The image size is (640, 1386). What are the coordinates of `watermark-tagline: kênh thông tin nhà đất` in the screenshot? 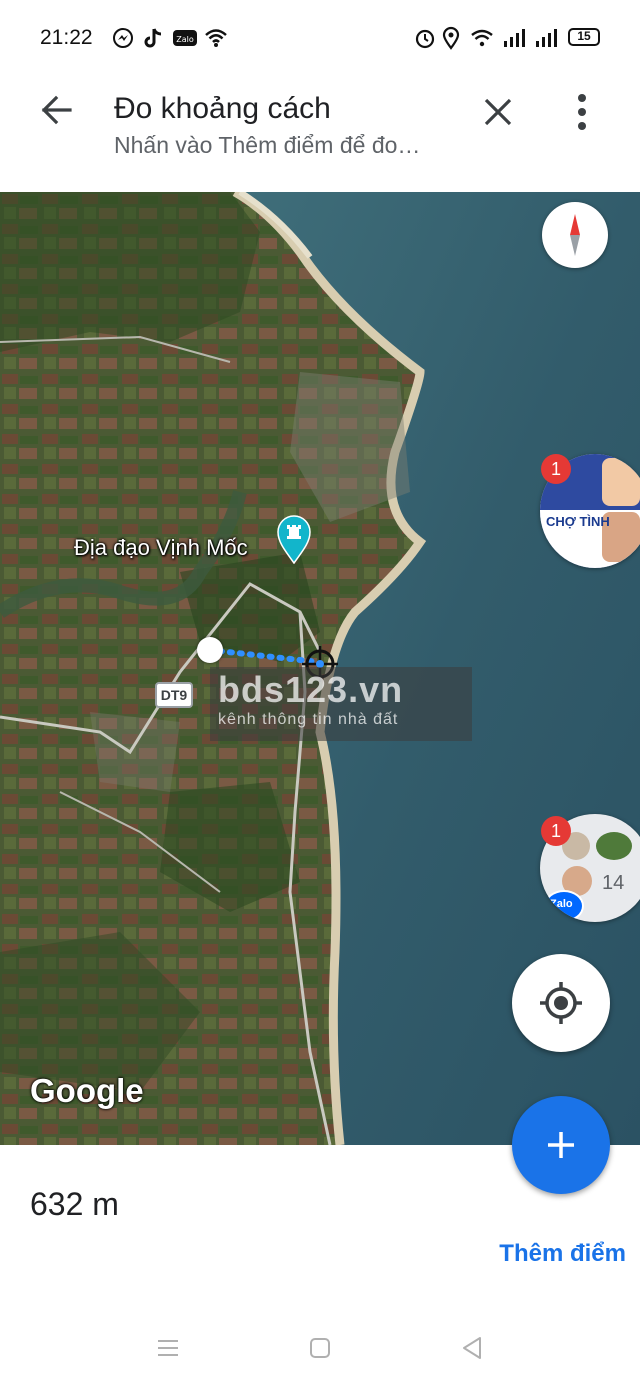 It's located at (308, 719).